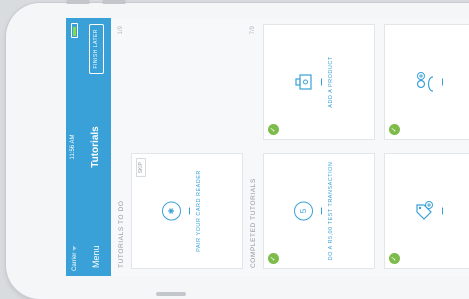  Describe the element at coordinates (121, 234) in the screenshot. I see `todo-section-label: TUTORIALS TO DO` at that location.